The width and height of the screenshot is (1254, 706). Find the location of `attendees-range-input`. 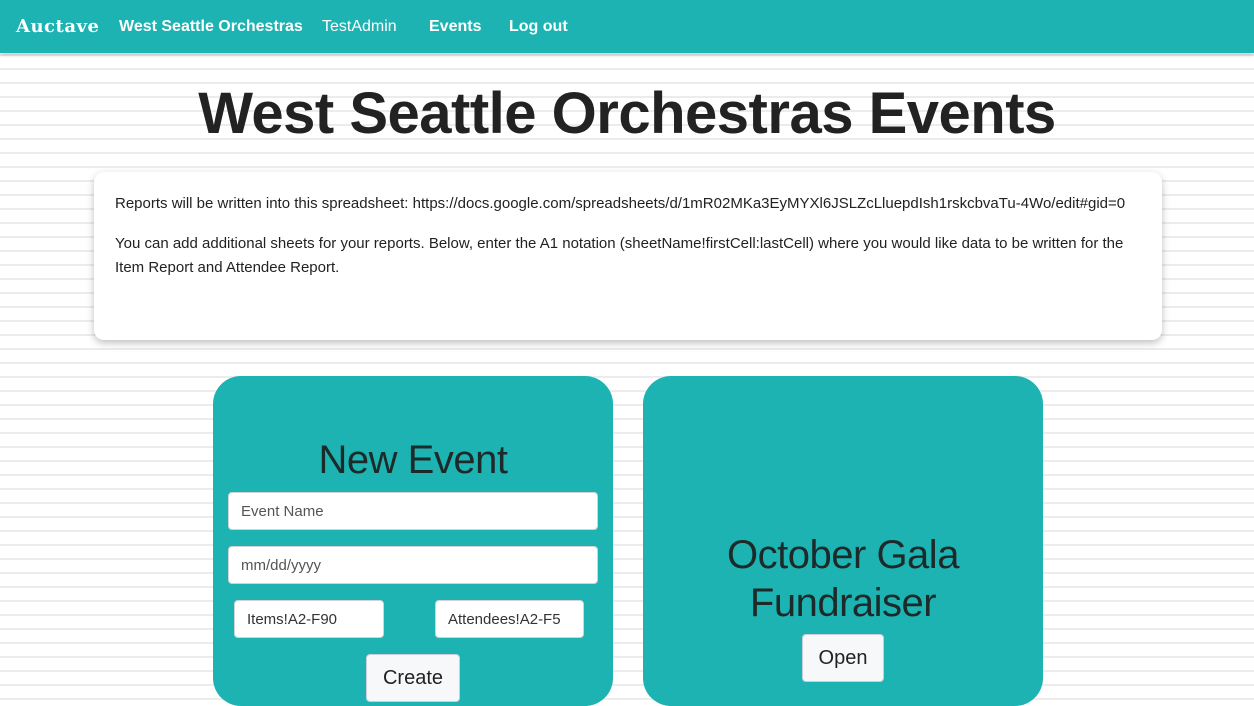

attendees-range-input is located at coordinates (509, 619).